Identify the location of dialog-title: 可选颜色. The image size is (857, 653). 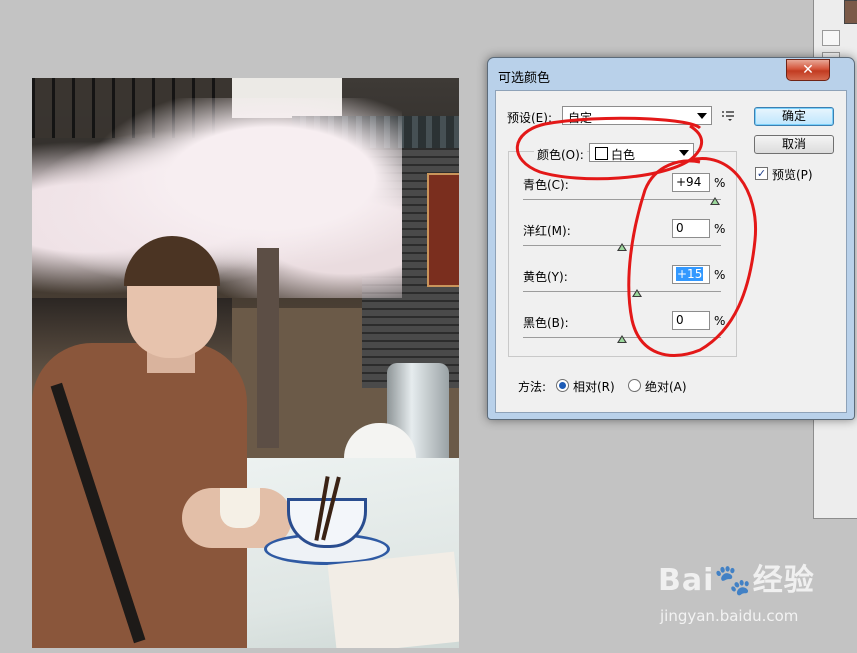
(524, 78).